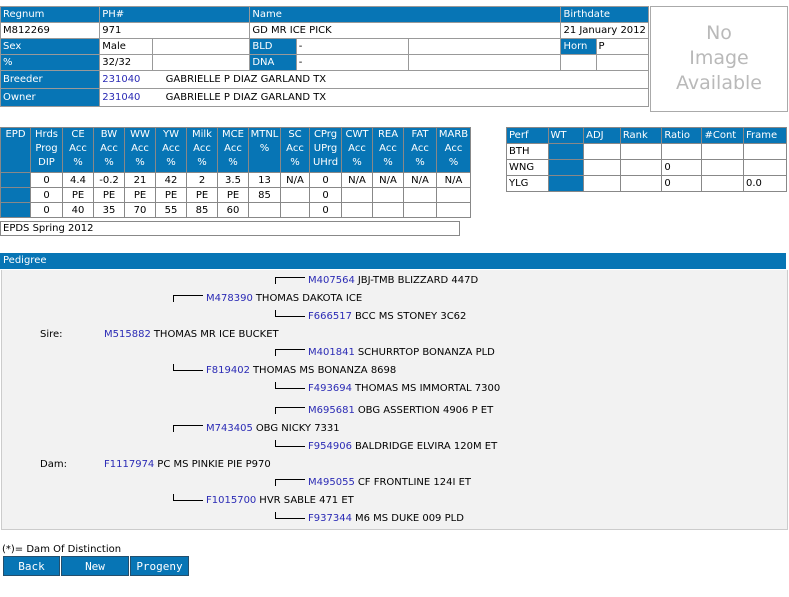  What do you see at coordinates (331, 482) in the screenshot?
I see `pedigree-id-link: M495055` at bounding box center [331, 482].